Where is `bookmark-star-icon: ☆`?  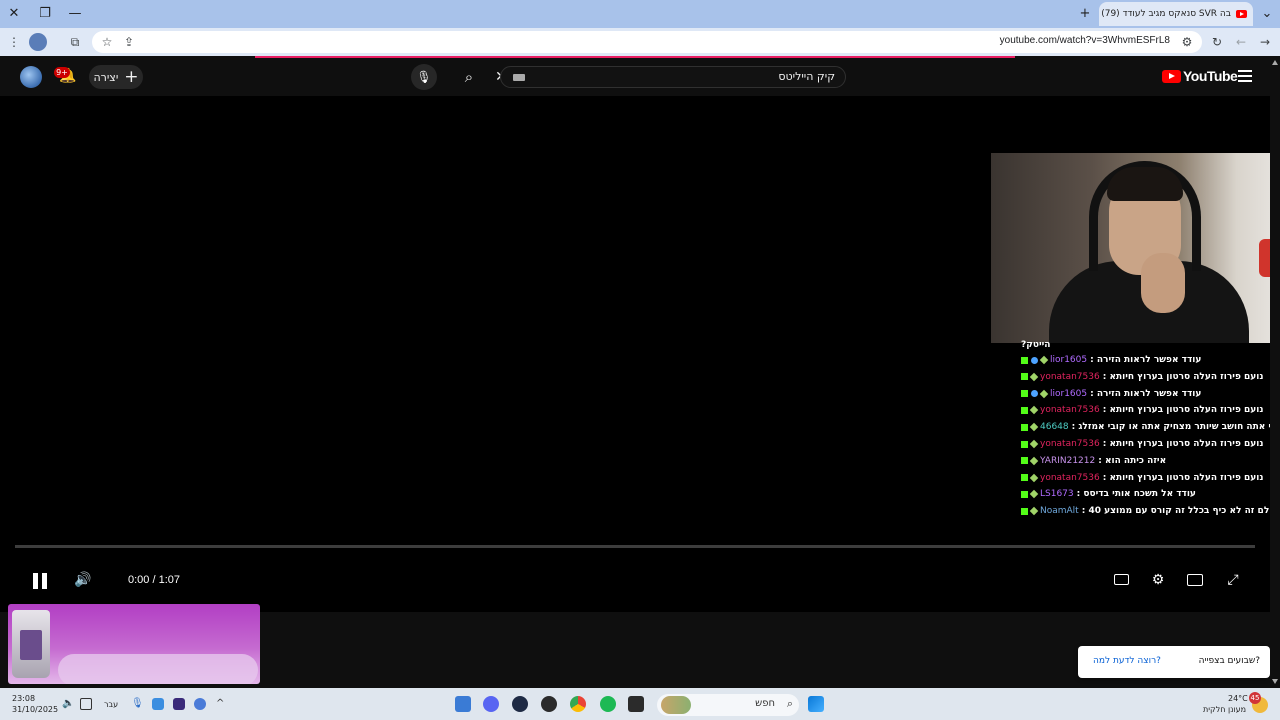 bookmark-star-icon: ☆ is located at coordinates (107, 42).